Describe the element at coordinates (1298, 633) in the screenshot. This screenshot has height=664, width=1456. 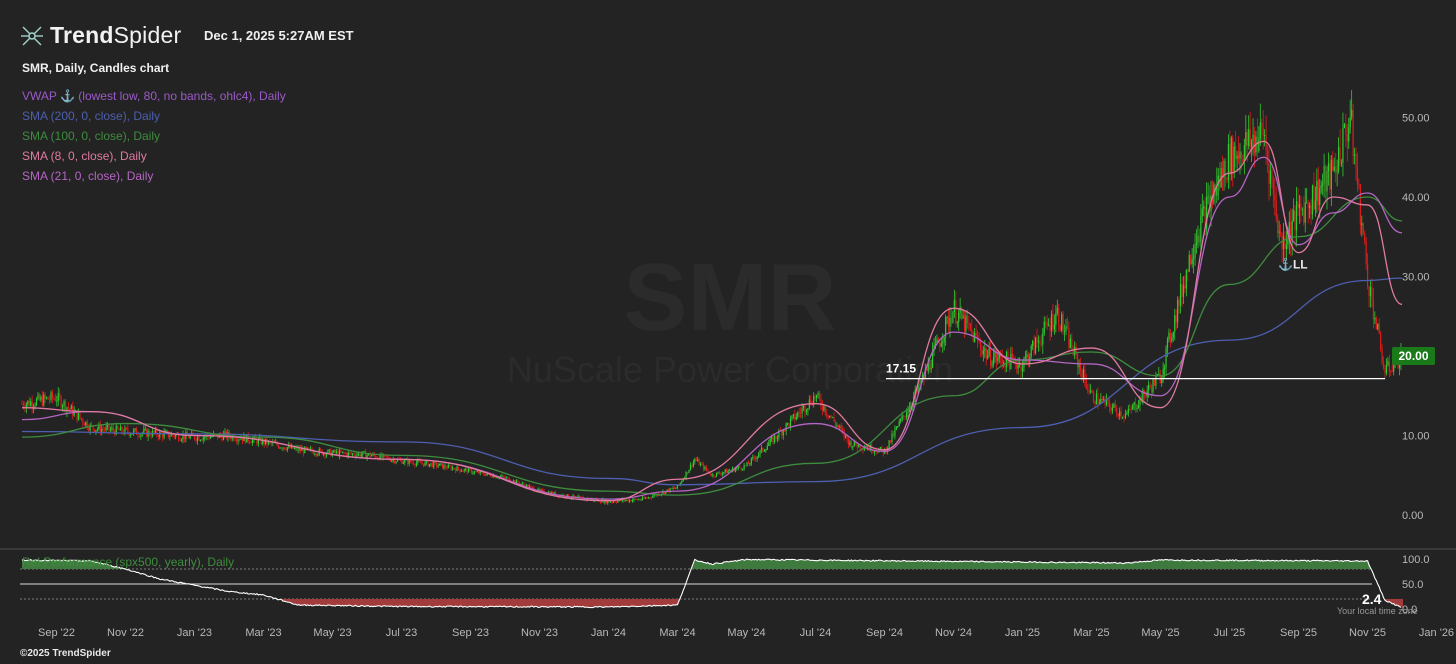
I see `x-tick-label: Sep '25` at that location.